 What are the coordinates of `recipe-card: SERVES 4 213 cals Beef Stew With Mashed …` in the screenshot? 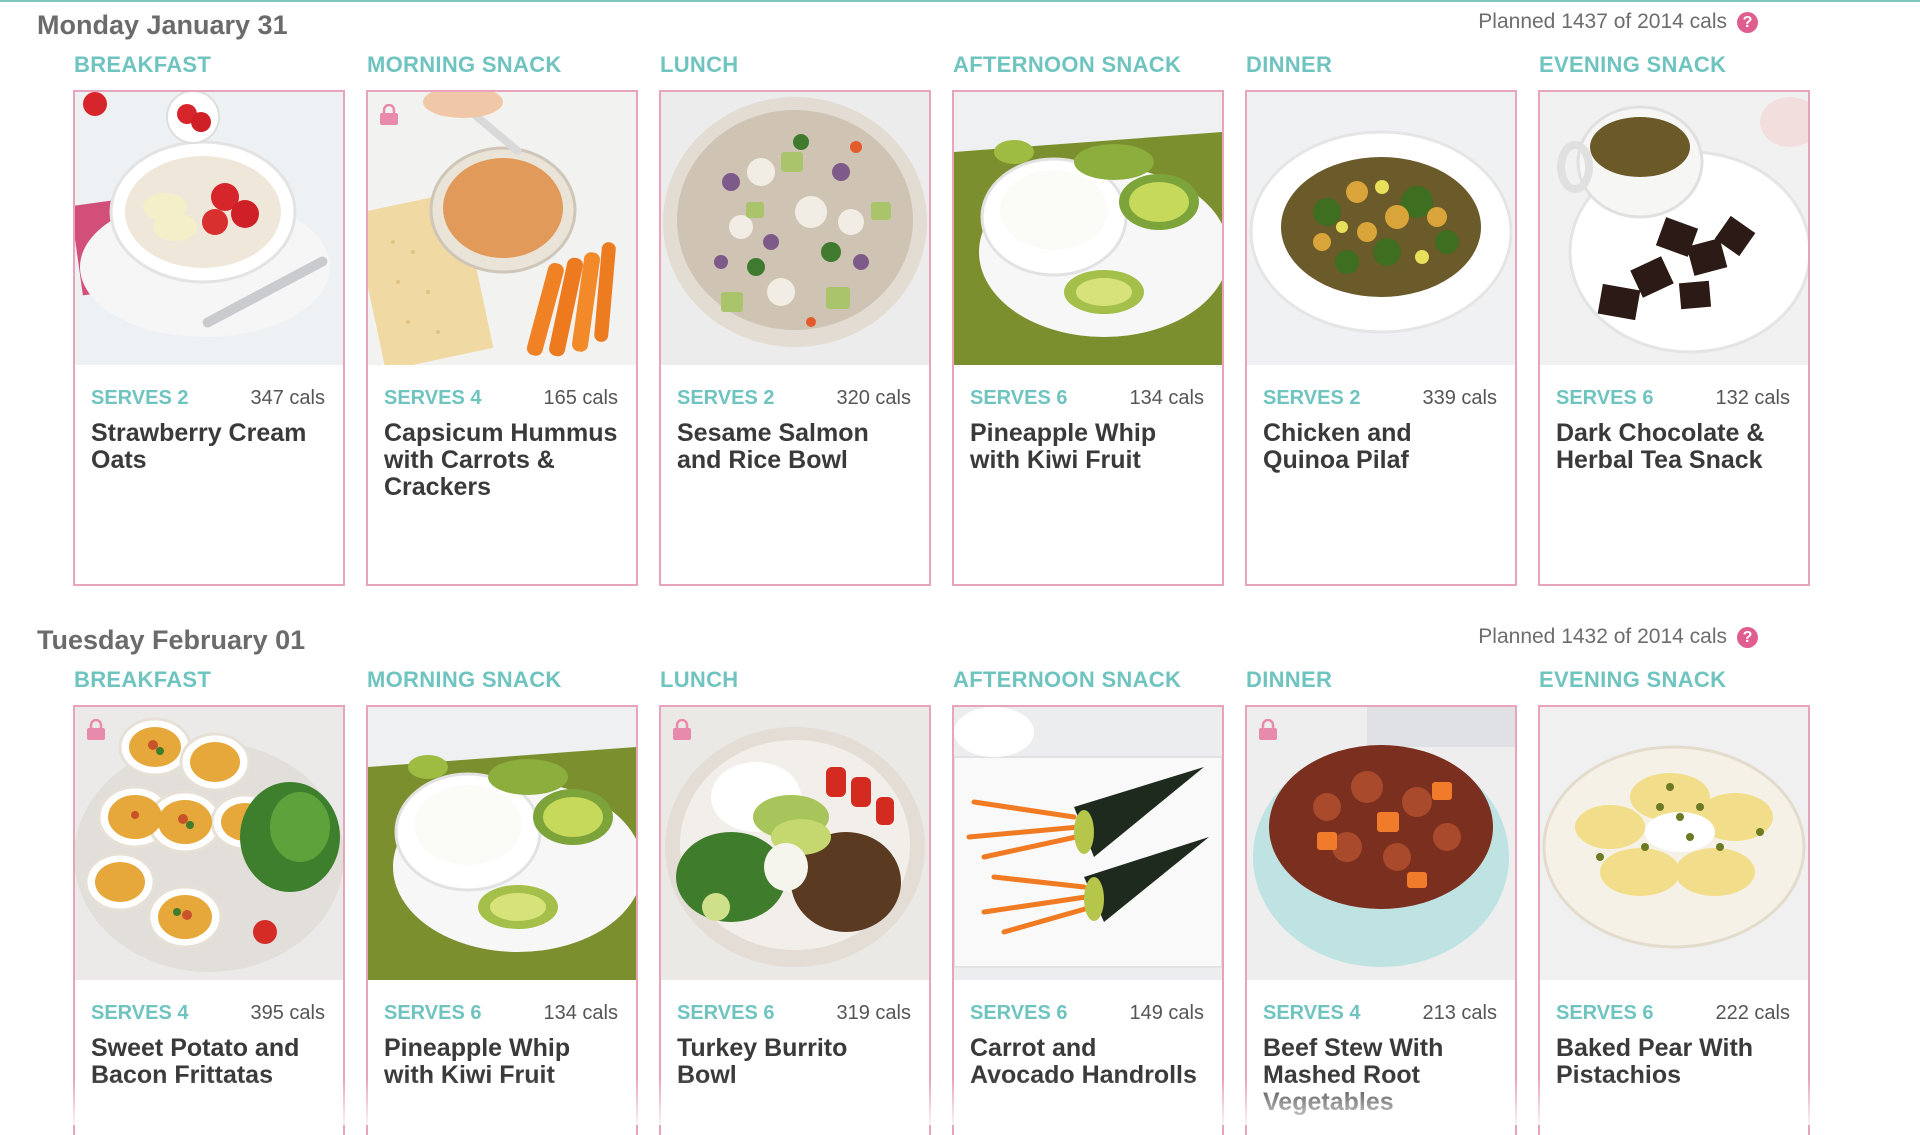 It's located at (1381, 920).